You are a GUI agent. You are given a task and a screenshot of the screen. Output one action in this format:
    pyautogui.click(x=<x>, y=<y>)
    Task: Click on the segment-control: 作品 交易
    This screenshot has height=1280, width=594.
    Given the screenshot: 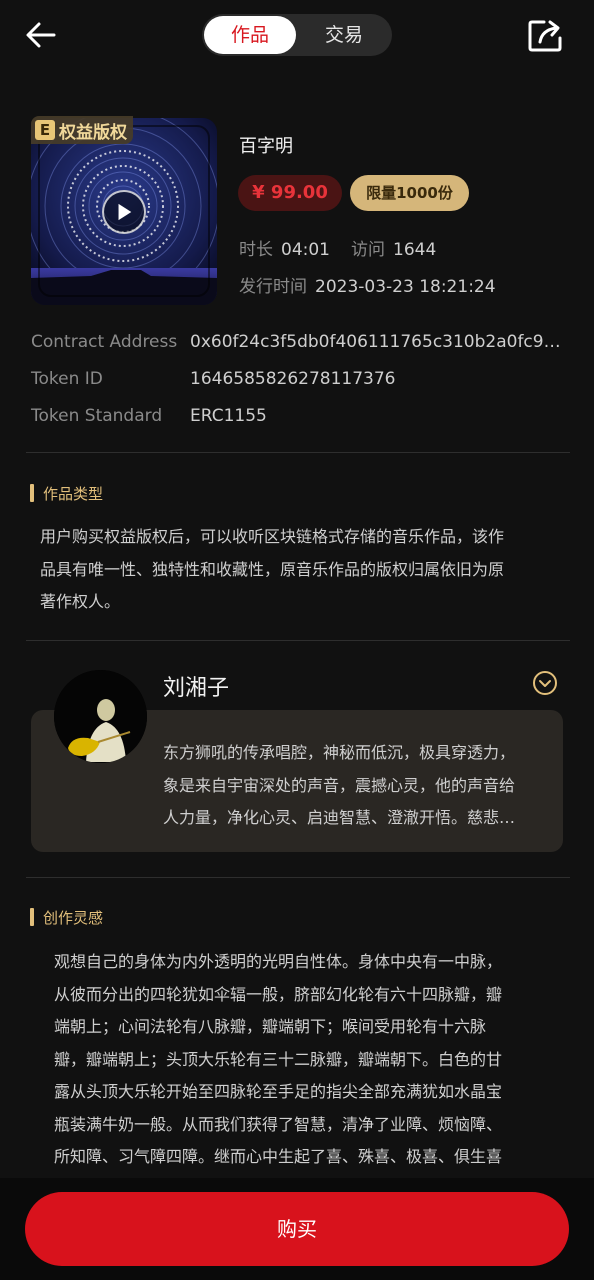 What is the action you would take?
    pyautogui.click(x=297, y=35)
    